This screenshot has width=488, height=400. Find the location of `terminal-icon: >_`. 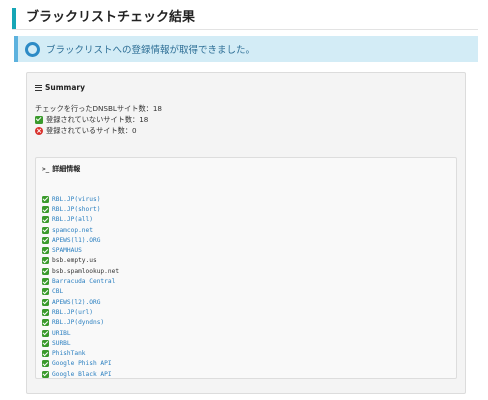

terminal-icon: >_ is located at coordinates (46, 169).